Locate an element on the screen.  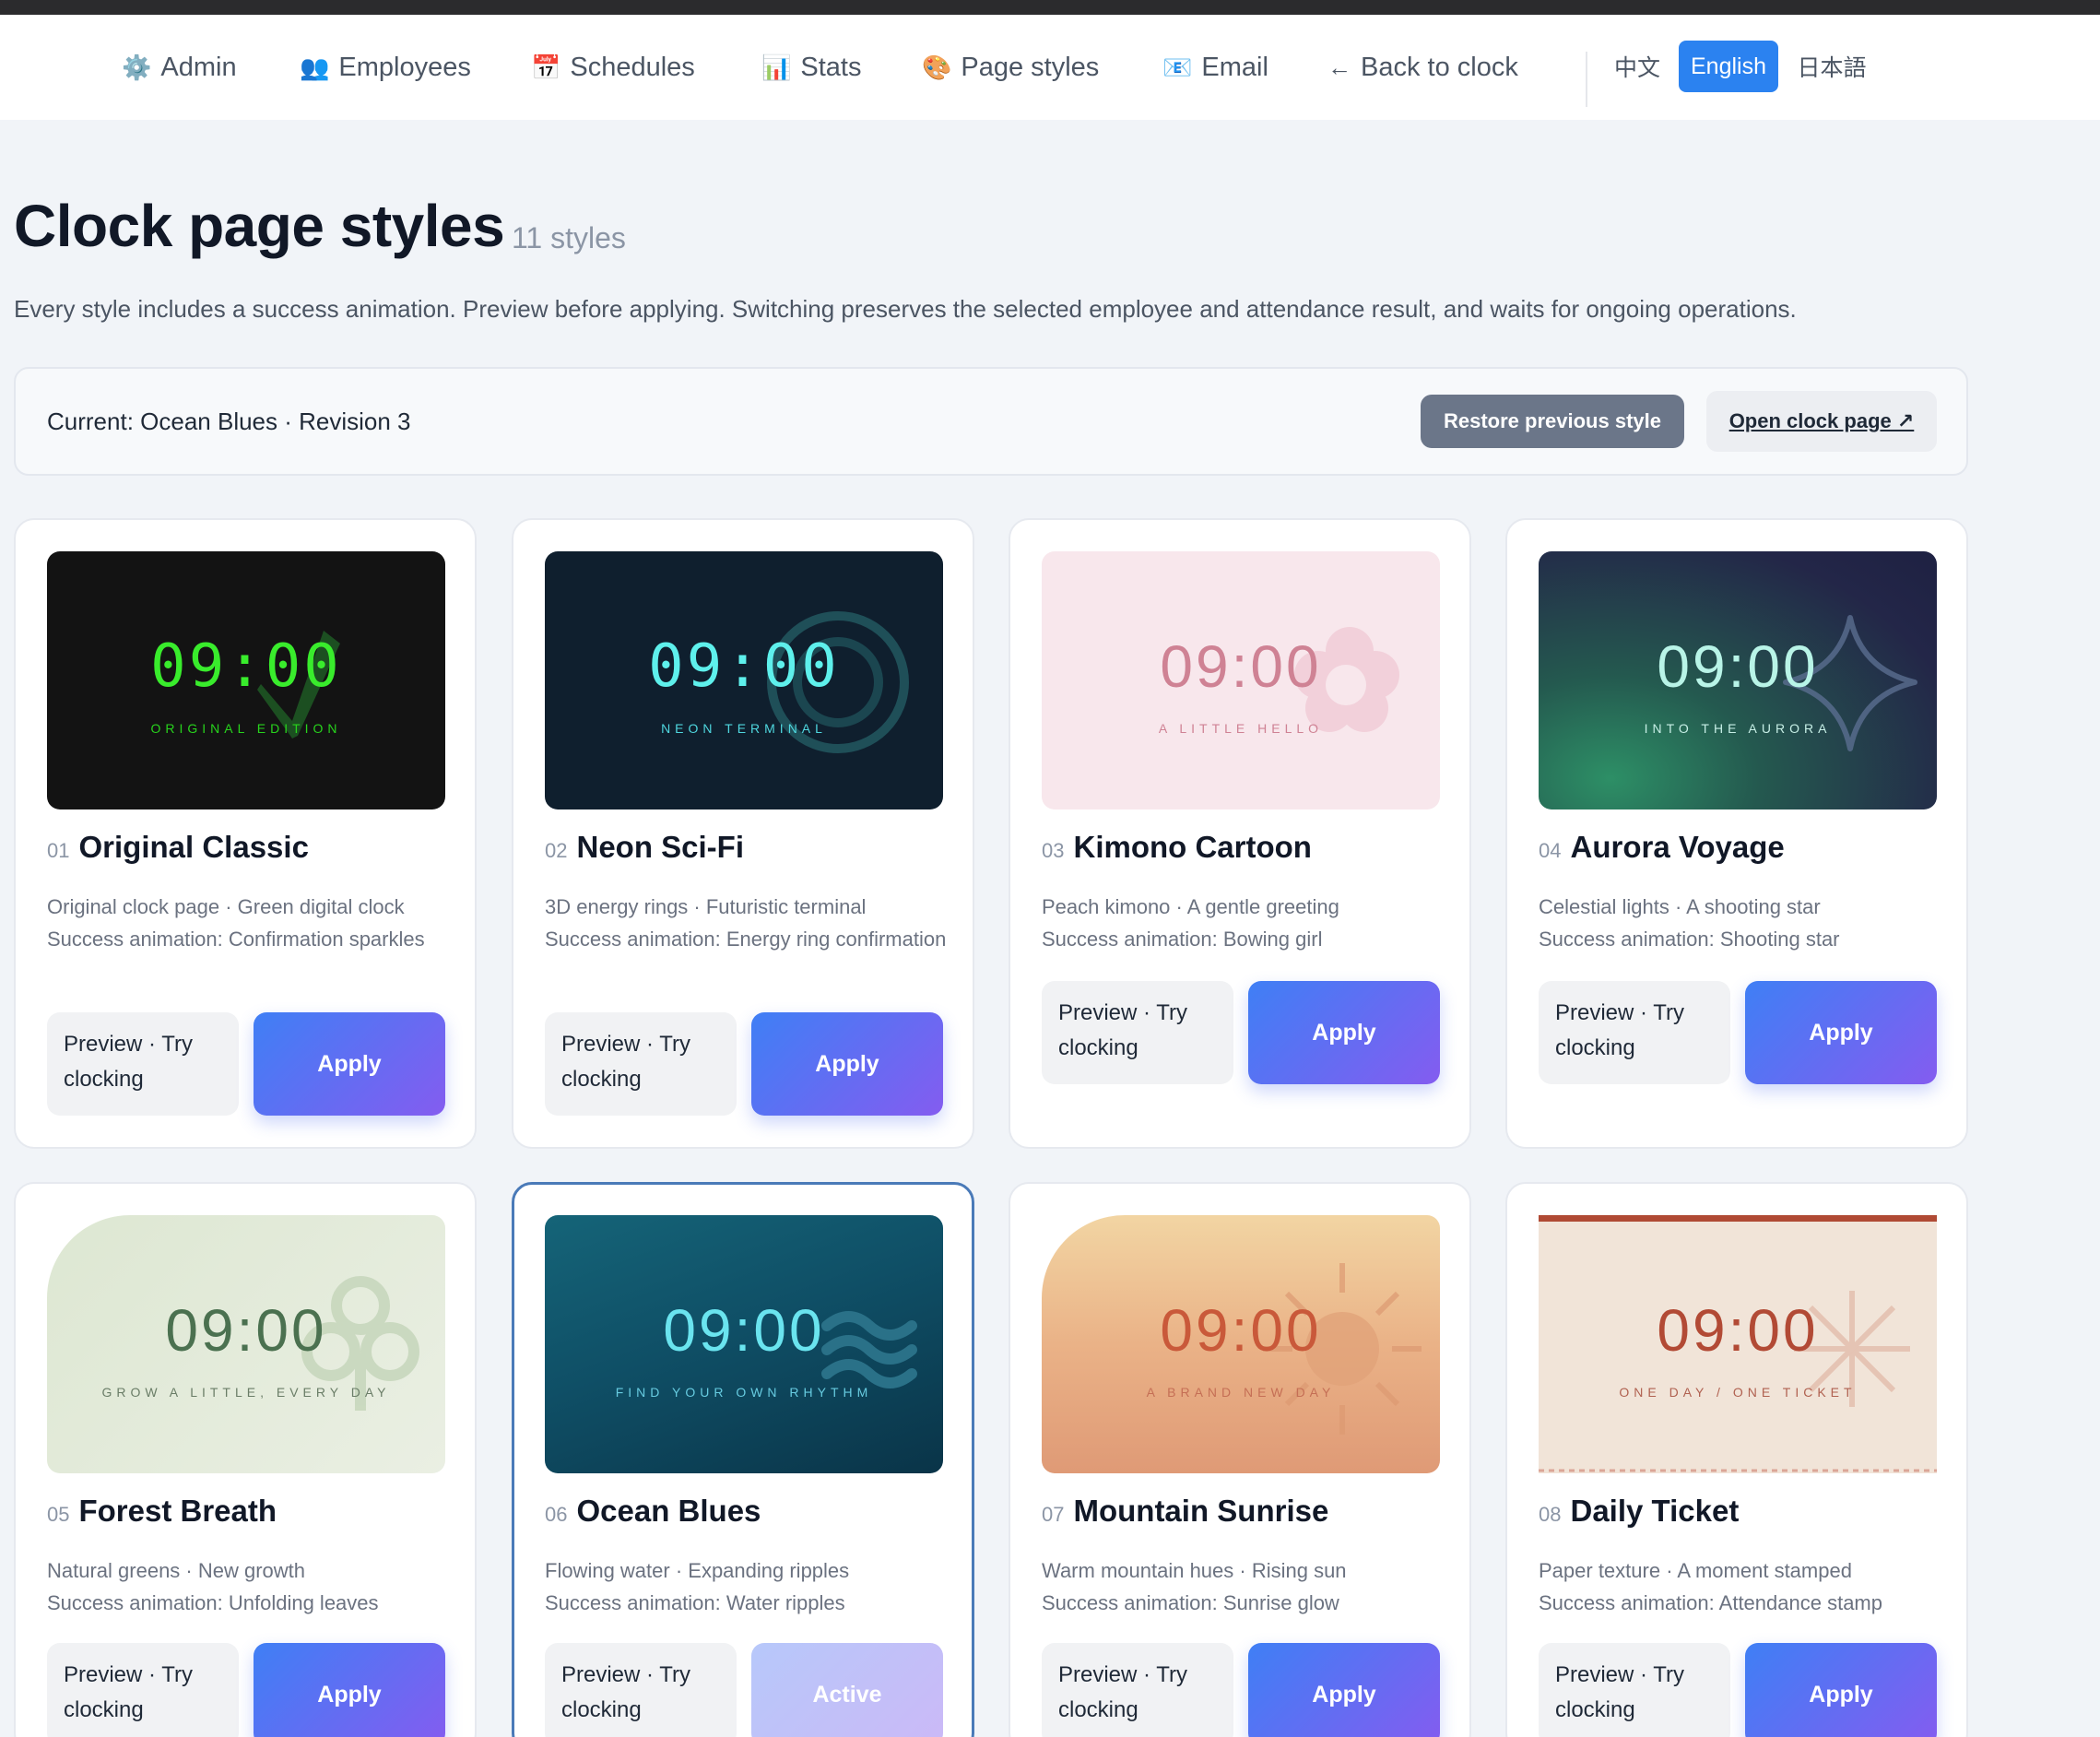
page-title: Clock page styles is located at coordinates (260, 226).